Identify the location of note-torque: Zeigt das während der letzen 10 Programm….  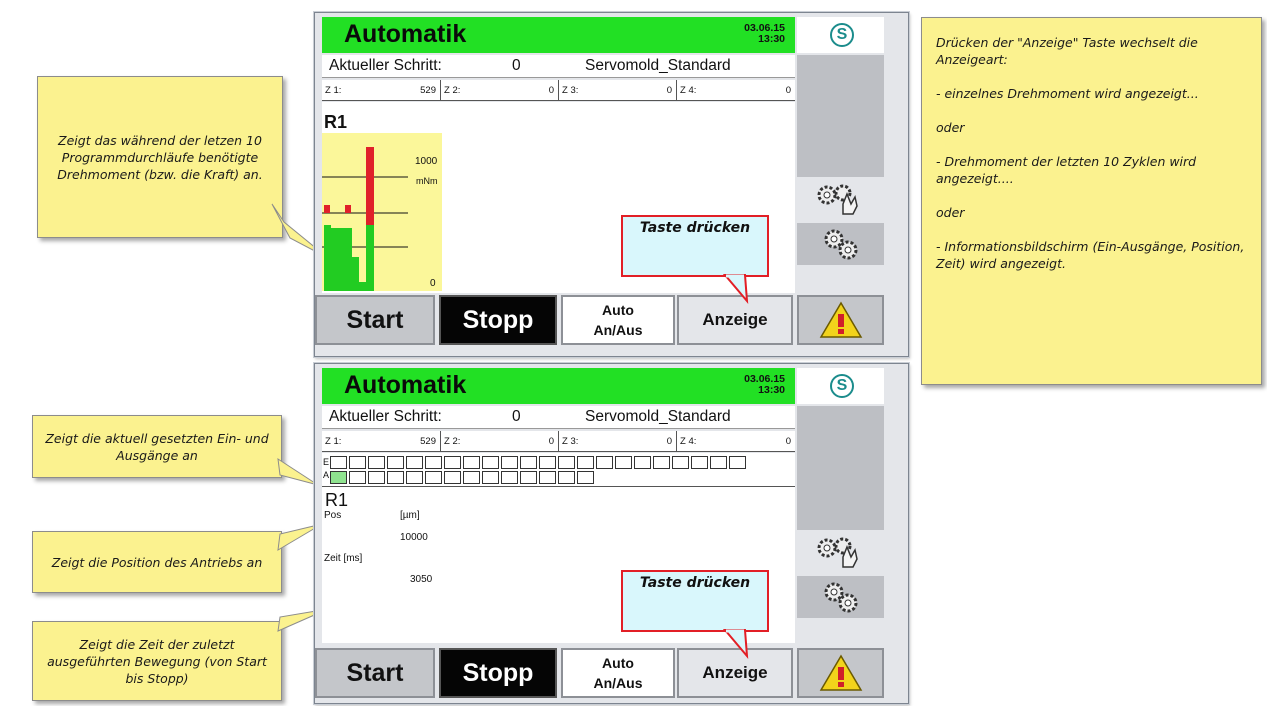
(160, 157).